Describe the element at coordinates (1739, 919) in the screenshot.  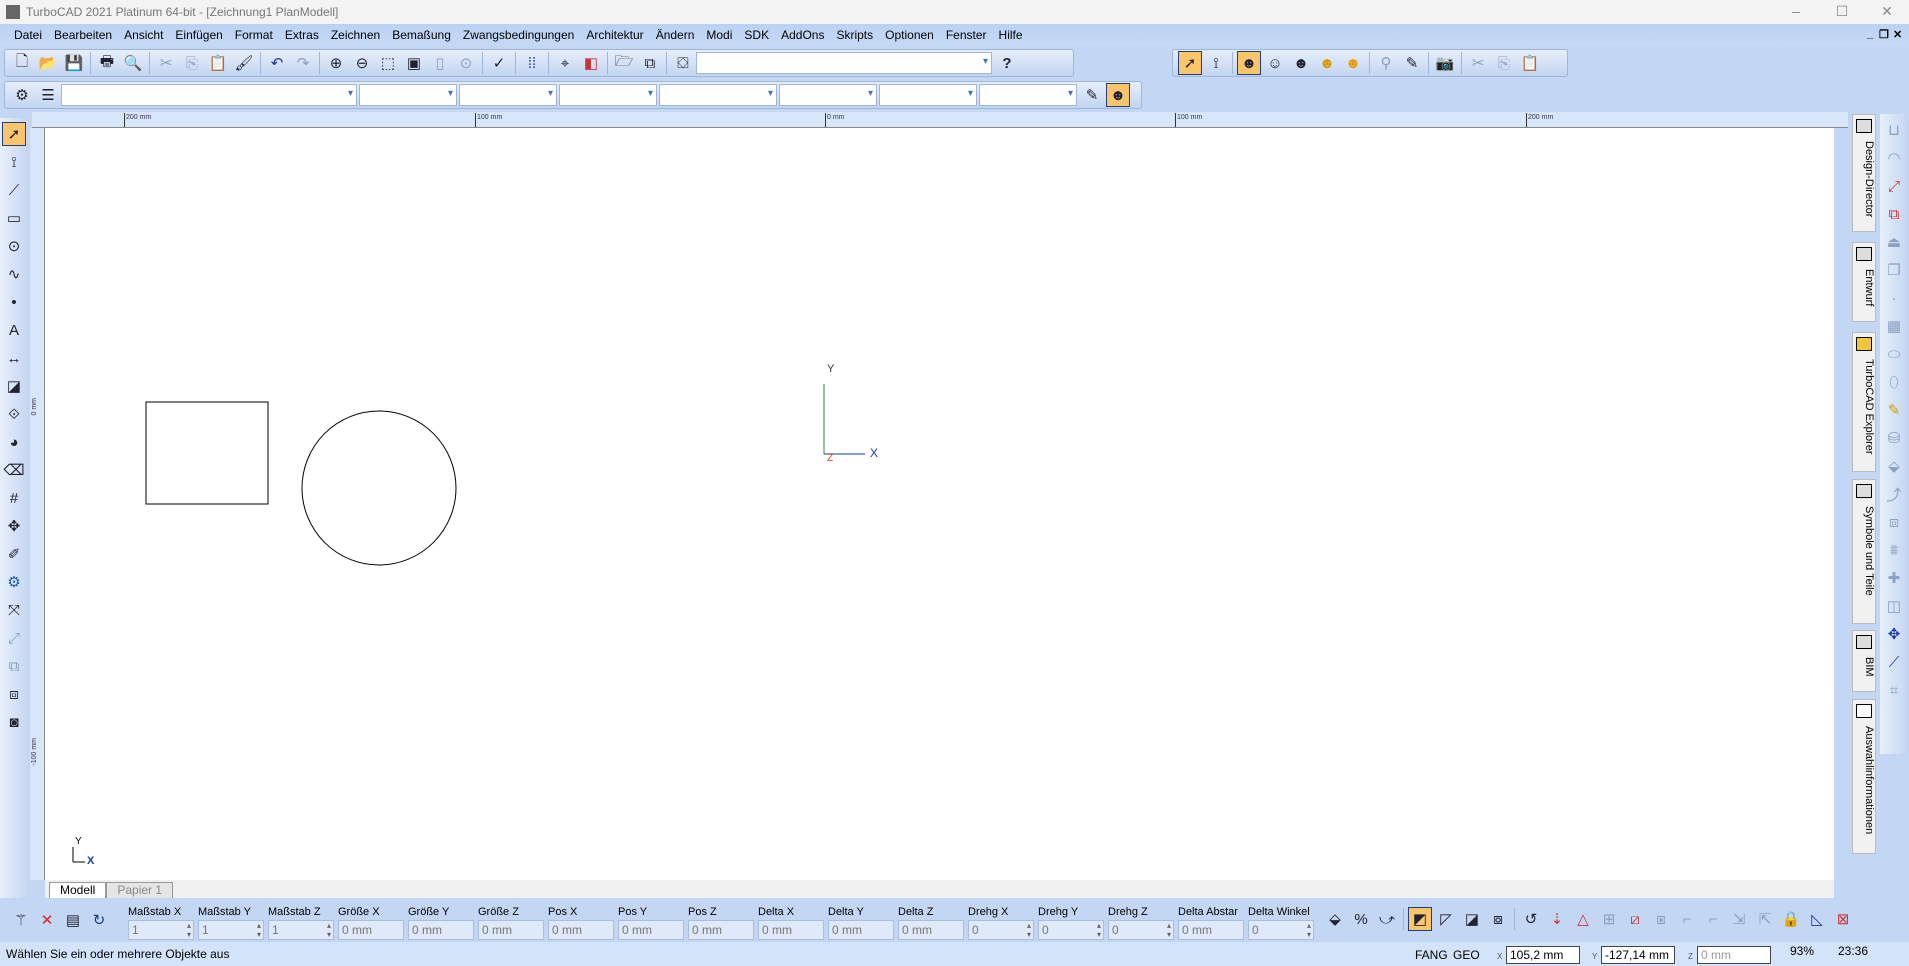
I see `snap-rotate-icon: ⇲` at that location.